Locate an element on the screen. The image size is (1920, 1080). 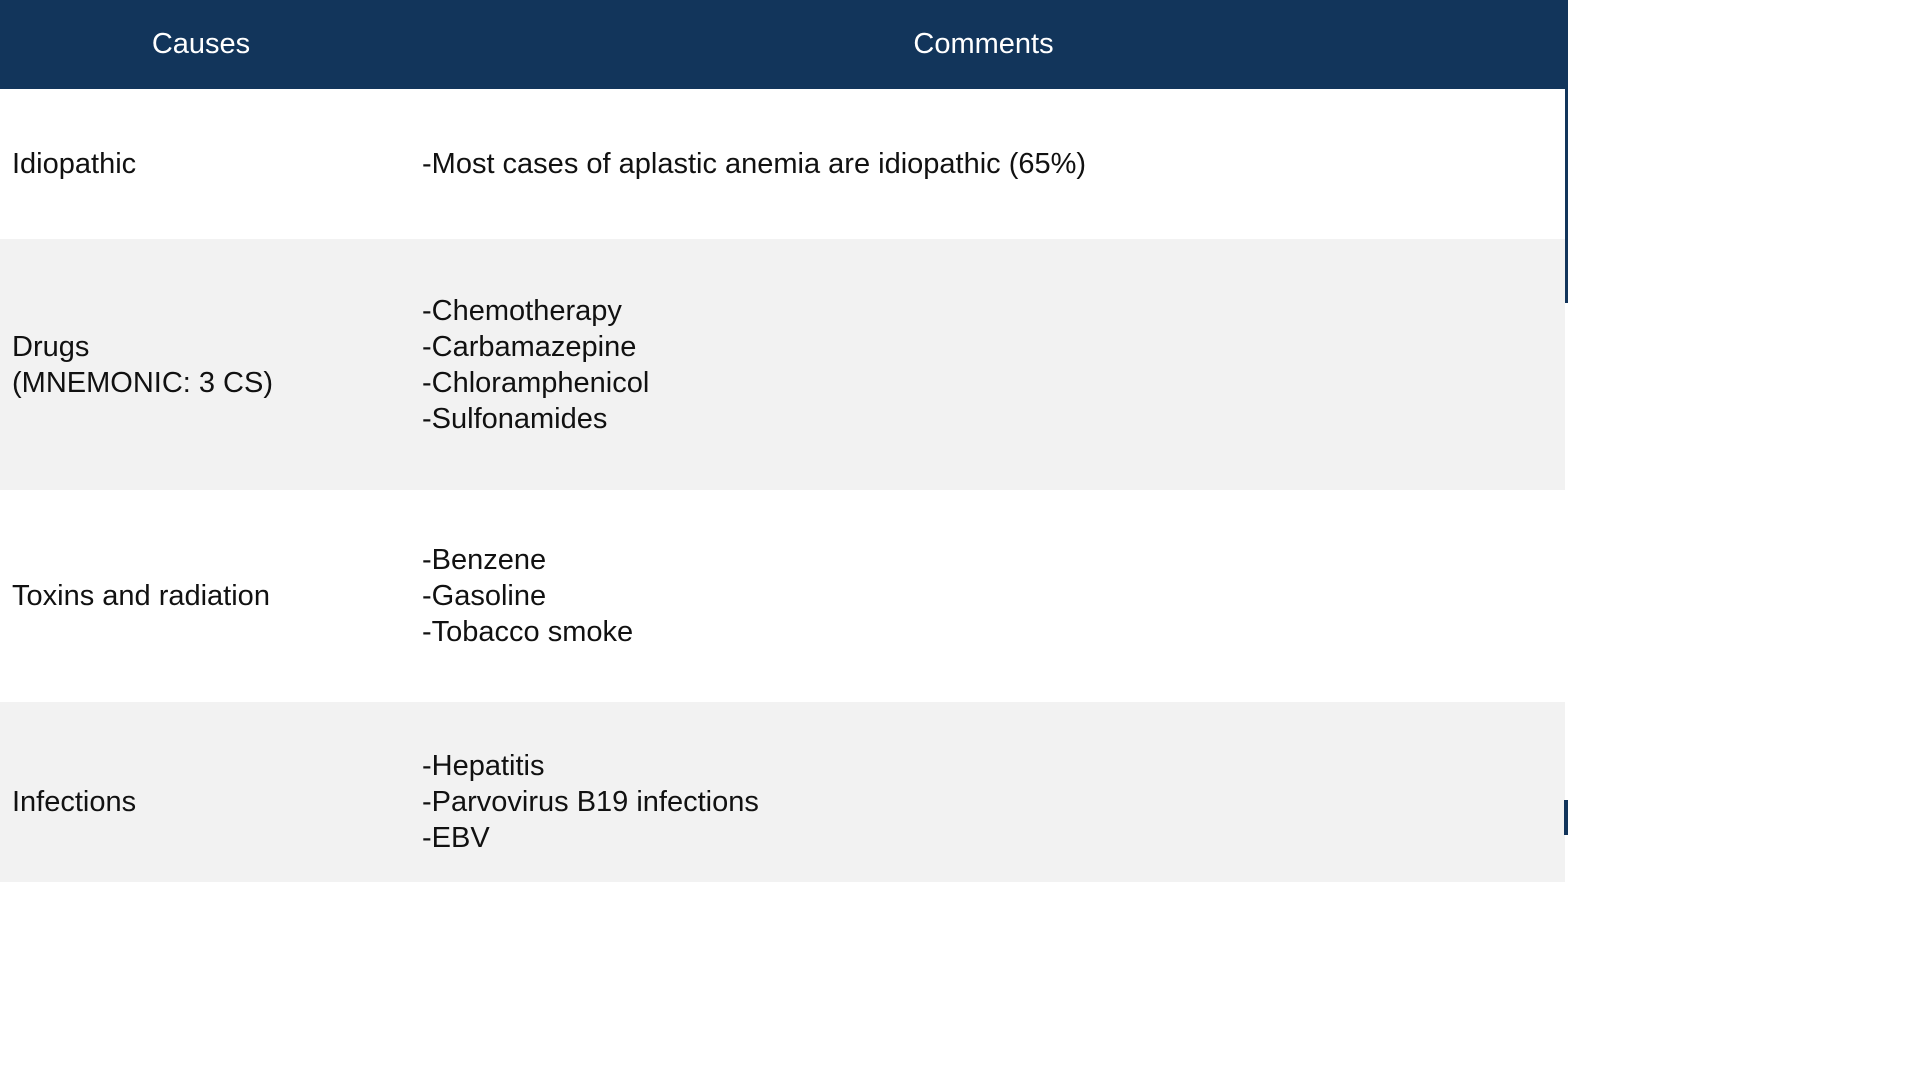
cause-cell: Toxins and radiation is located at coordinates (205, 596).